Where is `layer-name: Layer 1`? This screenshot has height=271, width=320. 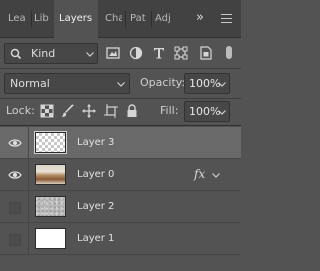
layer-name: Layer 1 is located at coordinates (95, 238).